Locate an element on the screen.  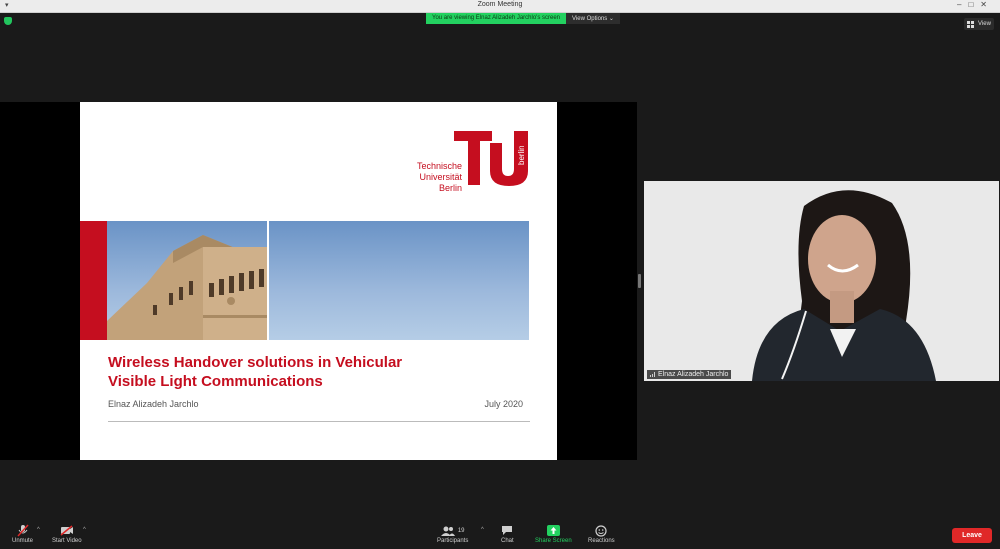
building-photo is located at coordinates (187, 287).